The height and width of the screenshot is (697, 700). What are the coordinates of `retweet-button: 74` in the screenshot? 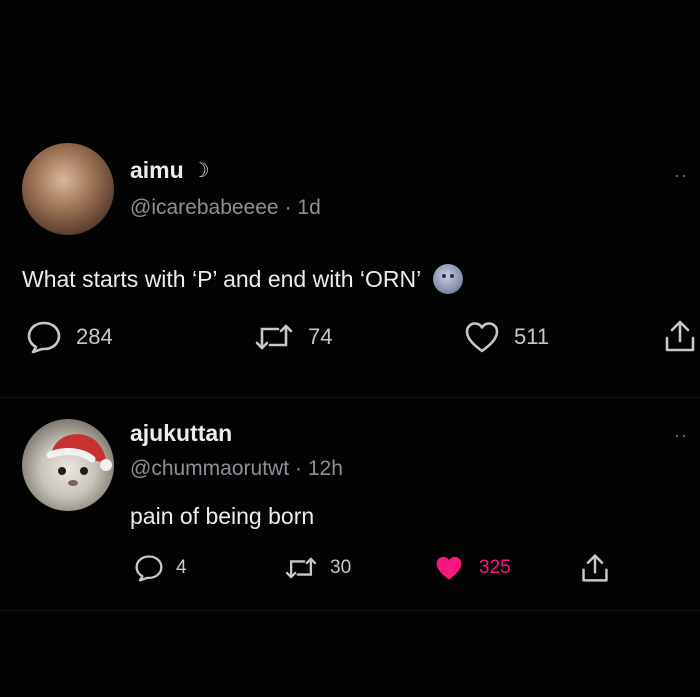 It's located at (293, 337).